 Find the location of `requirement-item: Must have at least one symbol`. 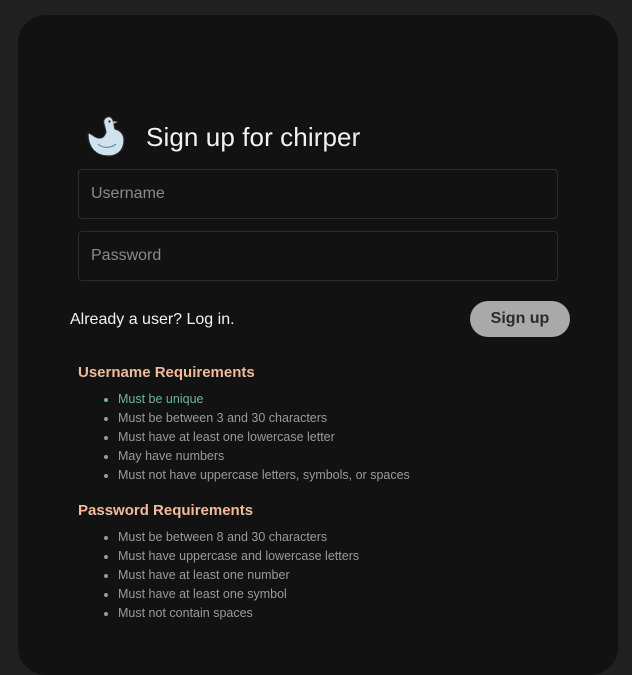

requirement-item: Must have at least one symbol is located at coordinates (238, 594).